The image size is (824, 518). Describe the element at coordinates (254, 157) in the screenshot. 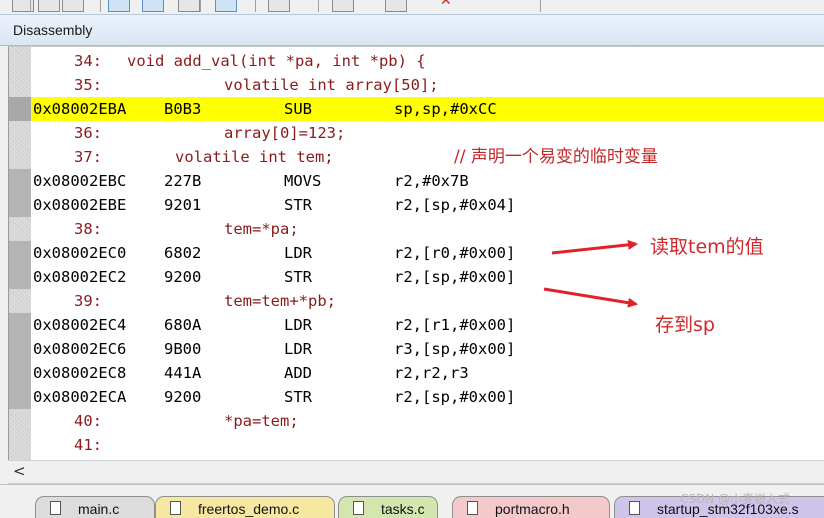

I see `source-code: volatile int tem;` at that location.